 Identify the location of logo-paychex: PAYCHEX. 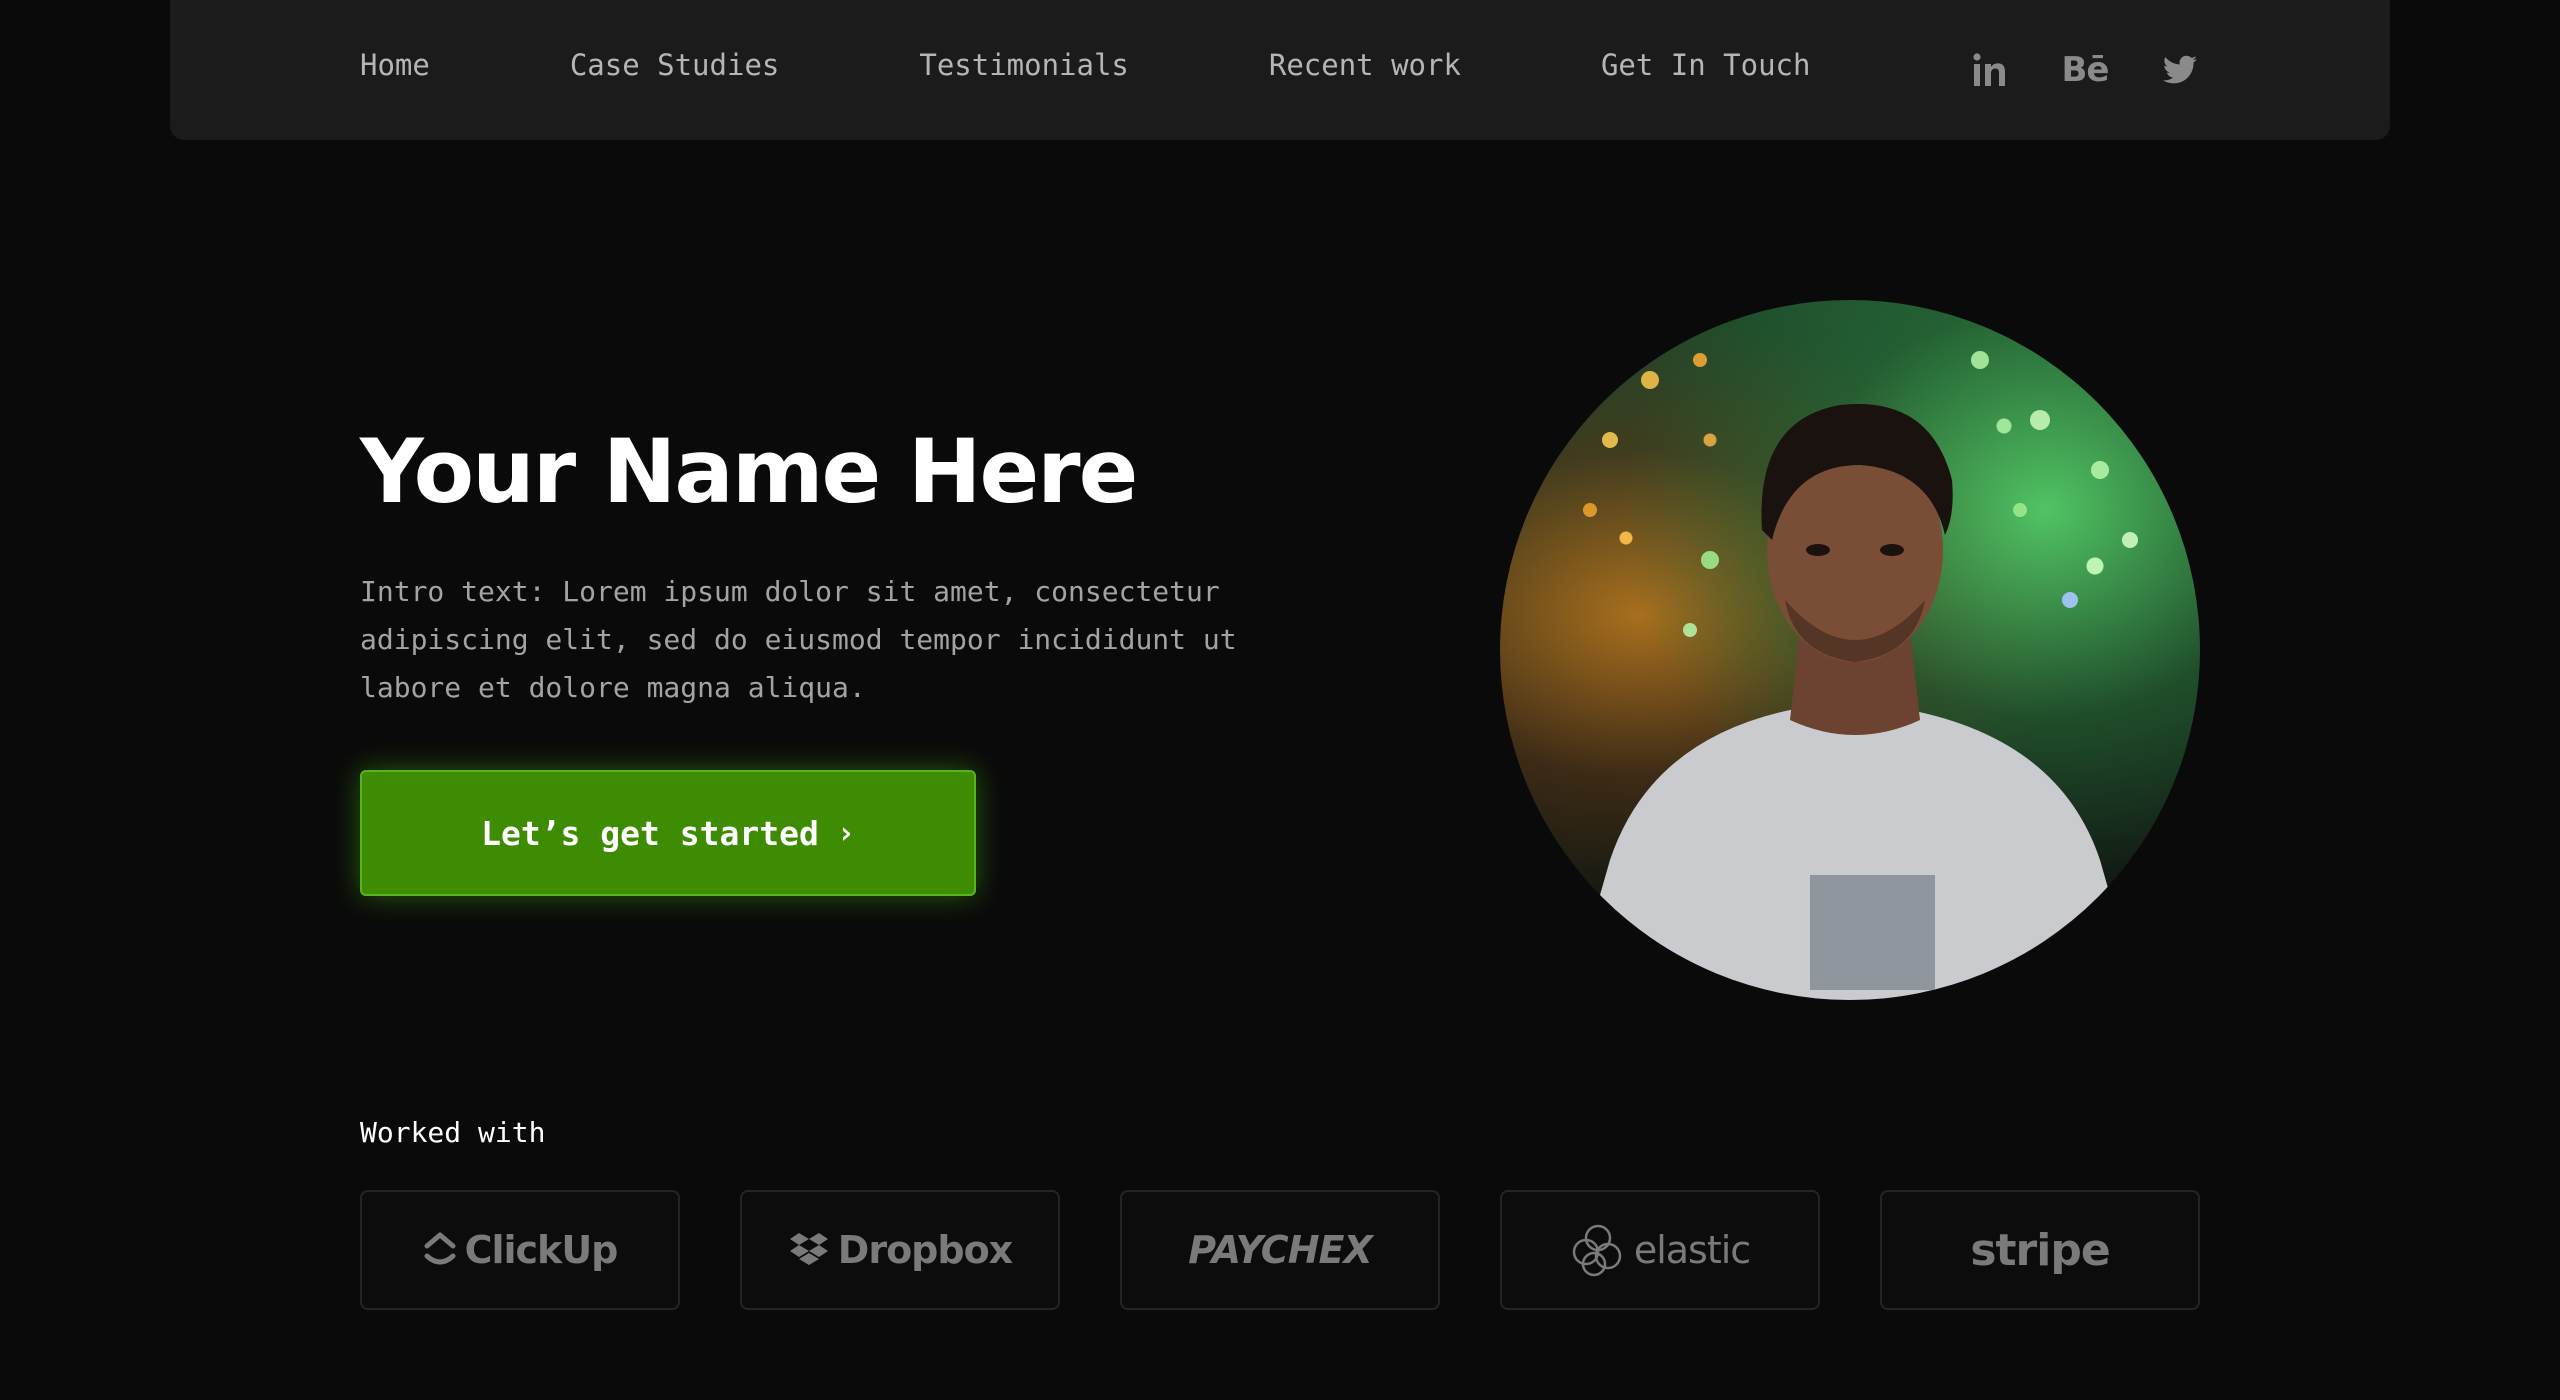
(1280, 1250).